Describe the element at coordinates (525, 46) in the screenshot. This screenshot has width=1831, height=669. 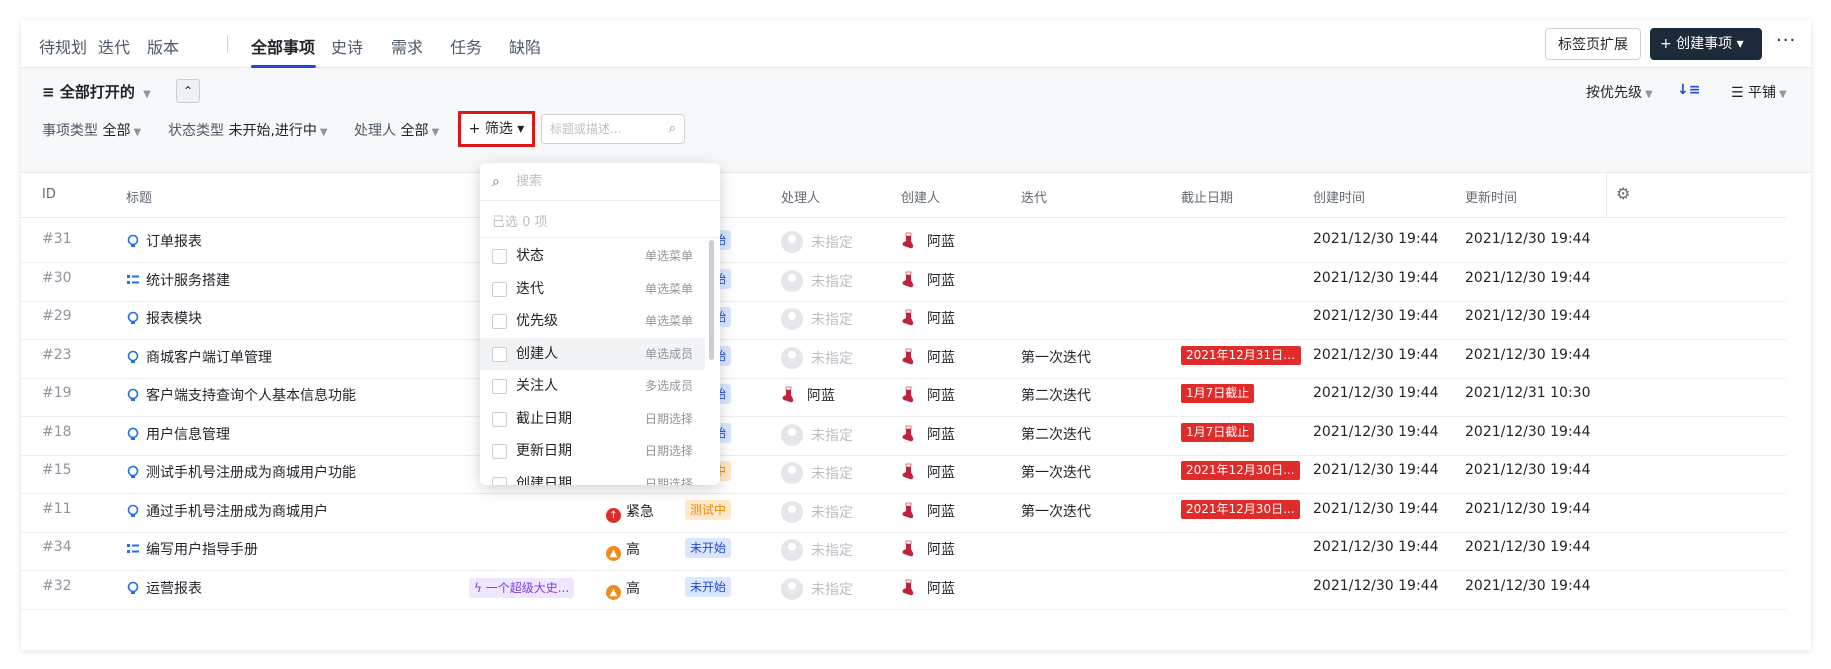
I see `tab-defect: 缺陷` at that location.